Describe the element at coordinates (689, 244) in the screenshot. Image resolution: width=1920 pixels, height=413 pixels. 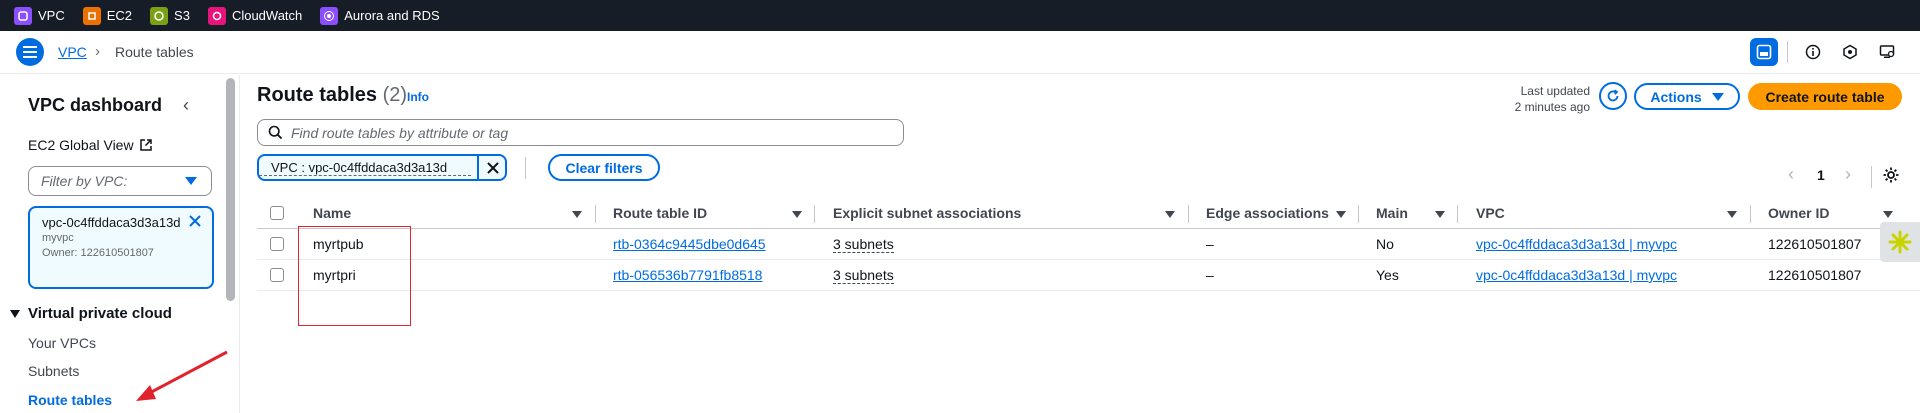
I see `route-table-id-link: rtb-0364c9445dbe0d645` at that location.